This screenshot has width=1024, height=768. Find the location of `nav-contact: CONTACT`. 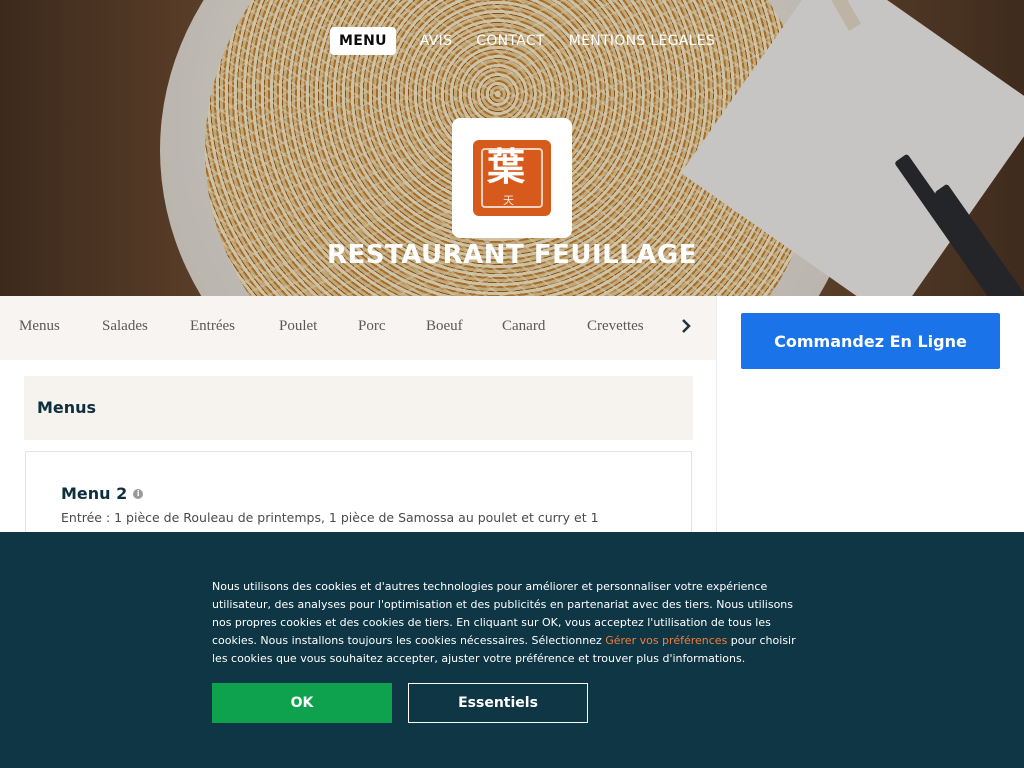

nav-contact: CONTACT is located at coordinates (510, 41).